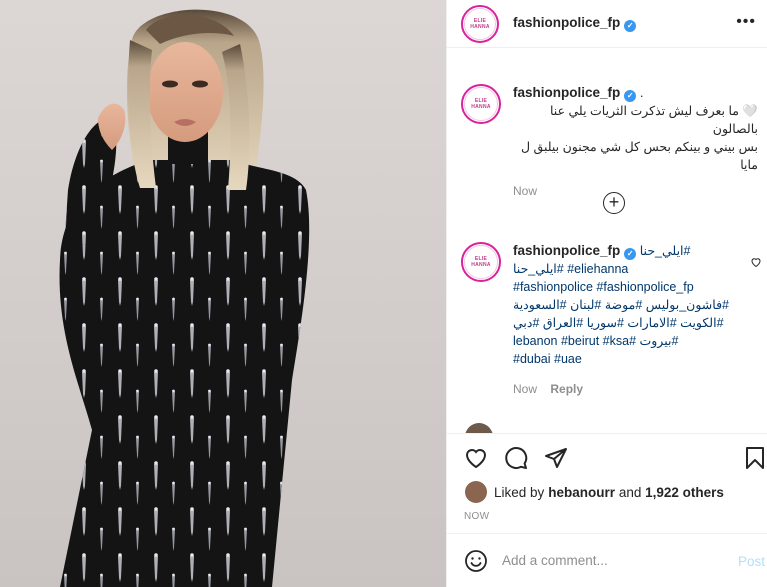 The height and width of the screenshot is (587, 767). What do you see at coordinates (566, 389) in the screenshot?
I see `reply-button: Reply` at bounding box center [566, 389].